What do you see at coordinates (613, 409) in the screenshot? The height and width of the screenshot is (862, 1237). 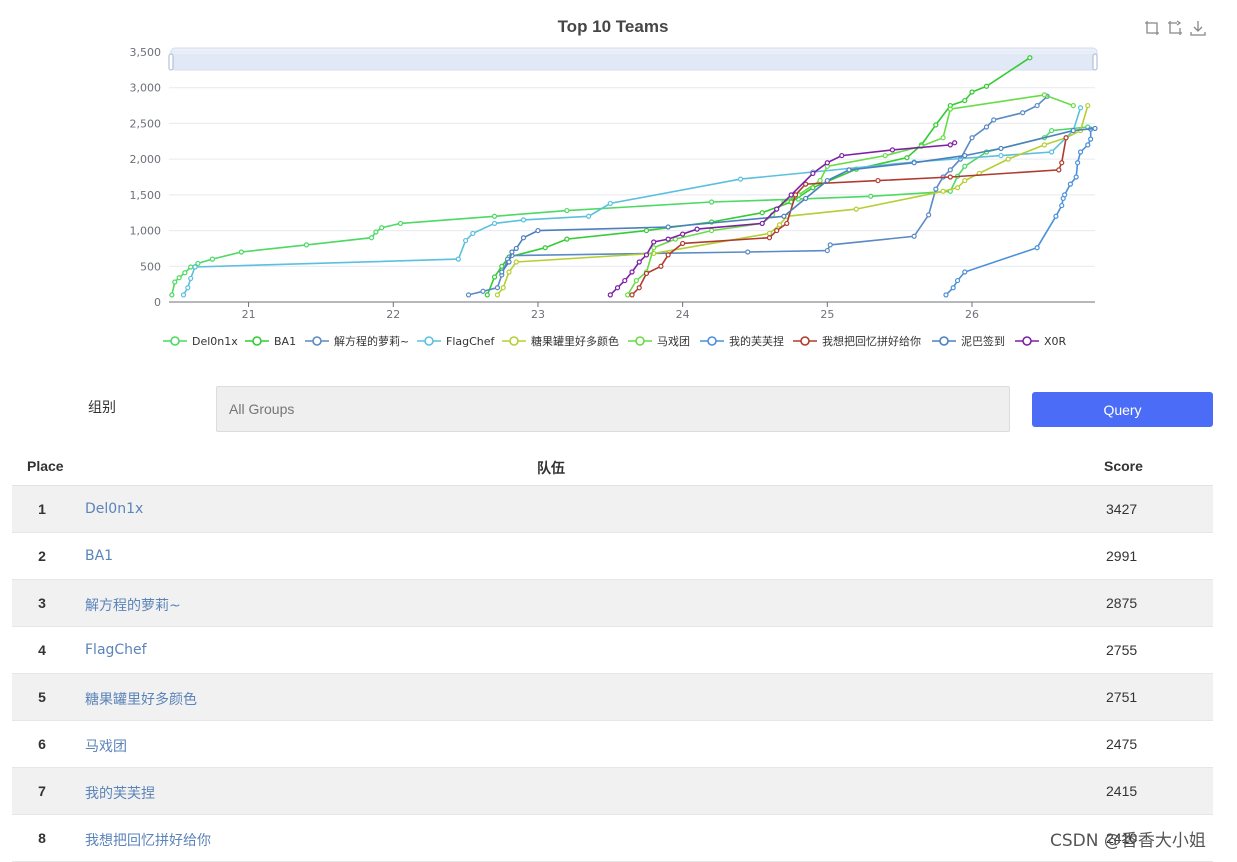 I see `group-select` at bounding box center [613, 409].